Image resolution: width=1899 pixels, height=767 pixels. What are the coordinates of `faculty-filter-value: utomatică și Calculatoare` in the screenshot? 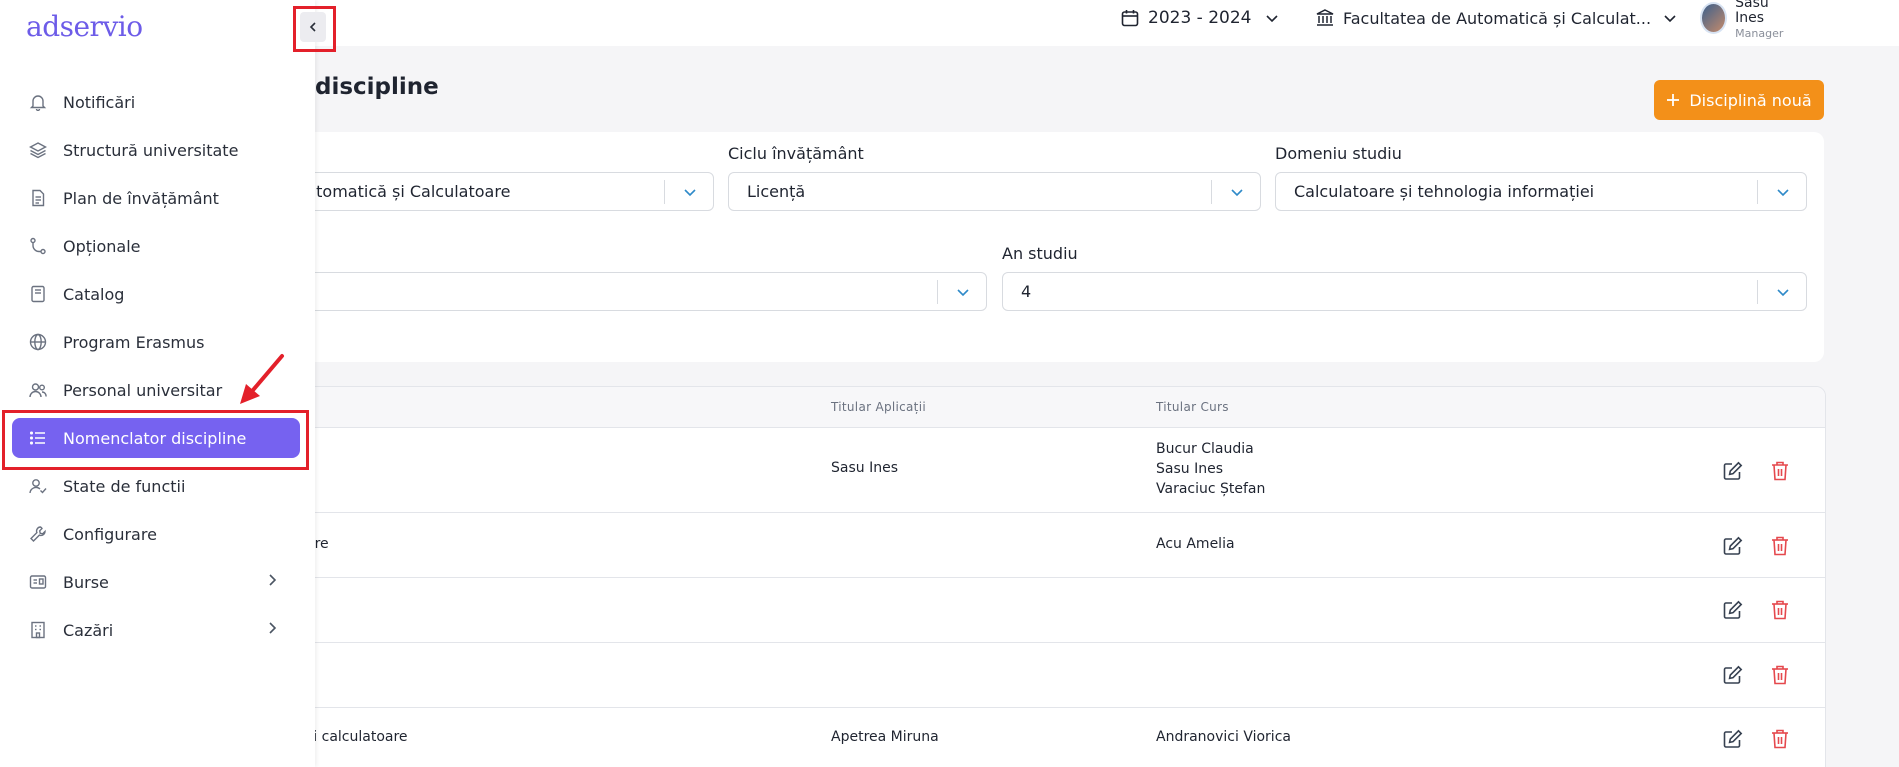 It's located at (413, 191).